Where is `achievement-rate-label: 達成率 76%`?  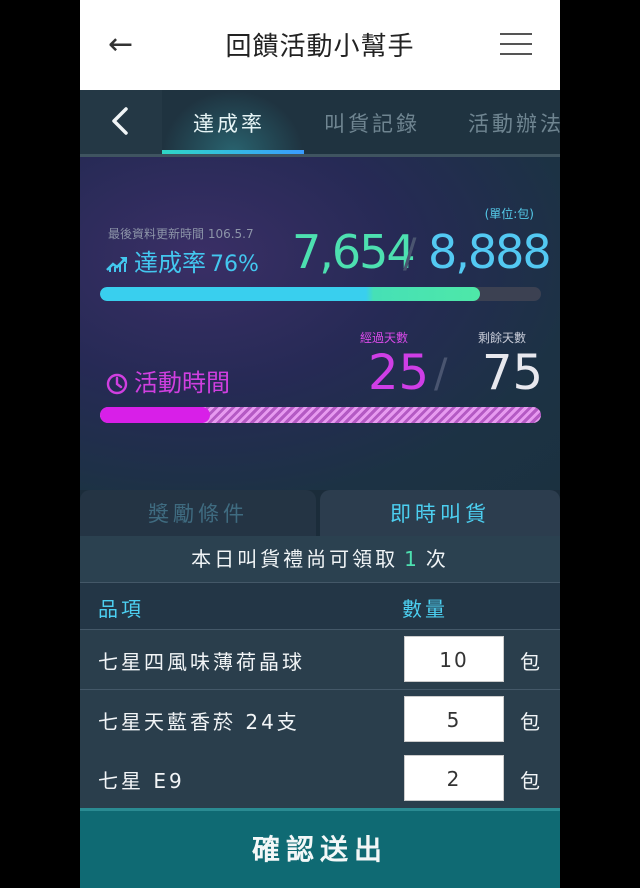
achievement-rate-label: 達成率 76% is located at coordinates (182, 260).